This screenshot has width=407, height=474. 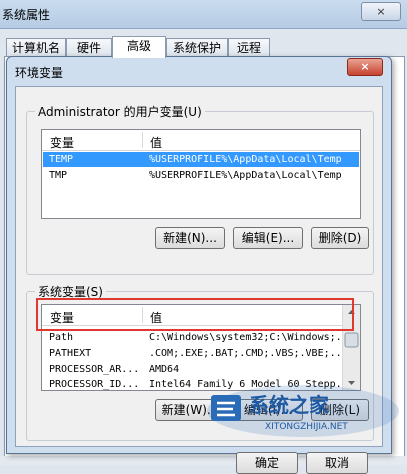 What do you see at coordinates (203, 14) in the screenshot?
I see `outer-title-bar: 系统属性 ×` at bounding box center [203, 14].